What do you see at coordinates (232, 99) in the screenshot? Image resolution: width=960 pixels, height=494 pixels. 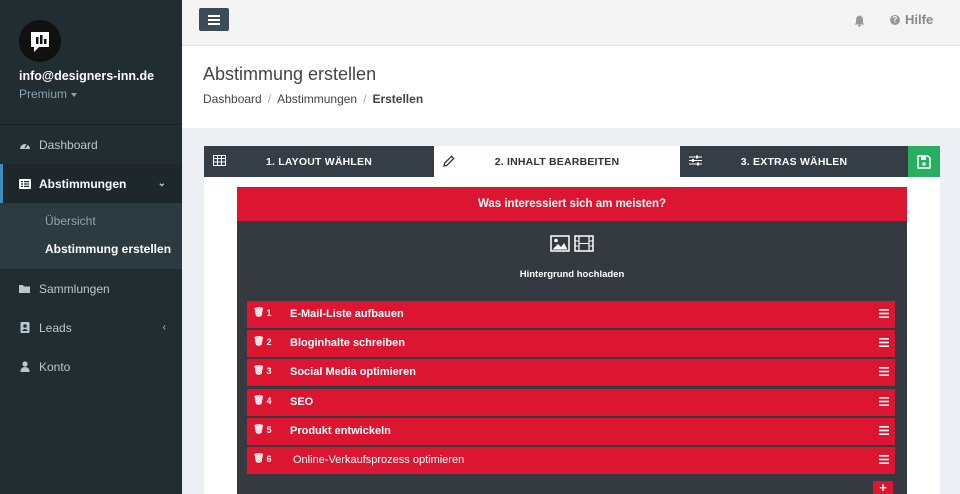 I see `breadcrumb-dashboard: Dashboard` at bounding box center [232, 99].